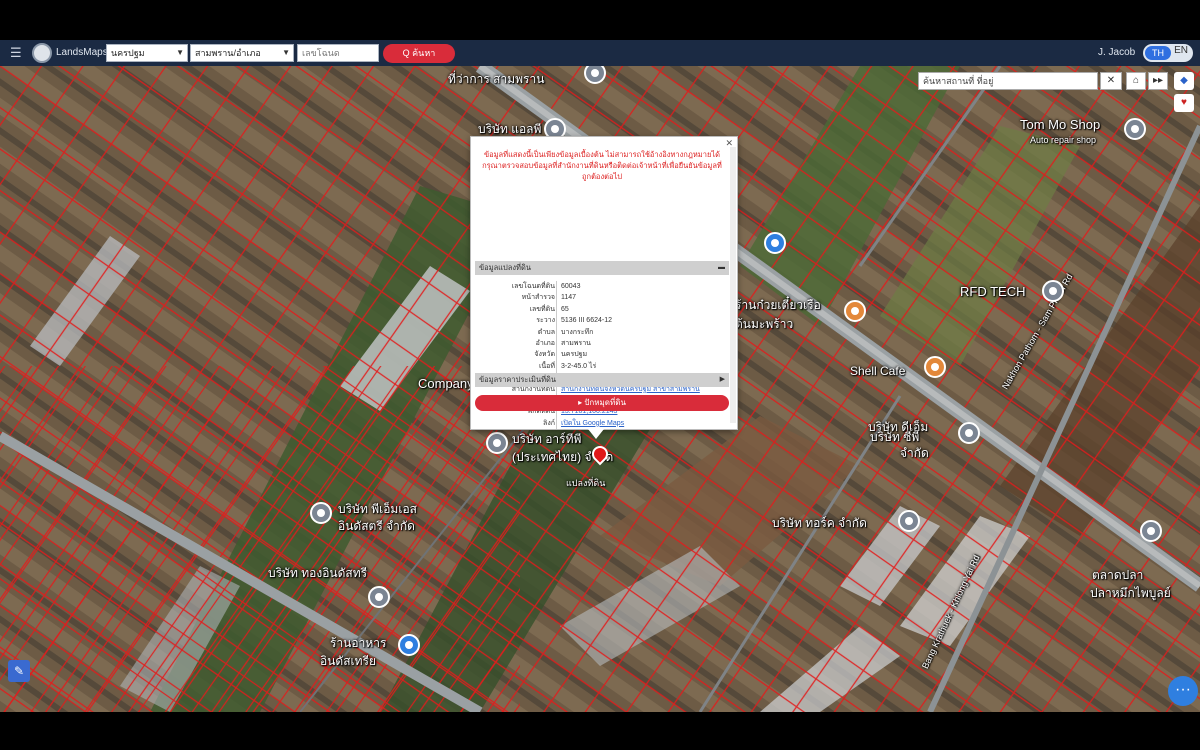 This screenshot has height=750, width=1200. Describe the element at coordinates (574, 355) in the screenshot. I see `detail-value: นครปฐม` at that location.